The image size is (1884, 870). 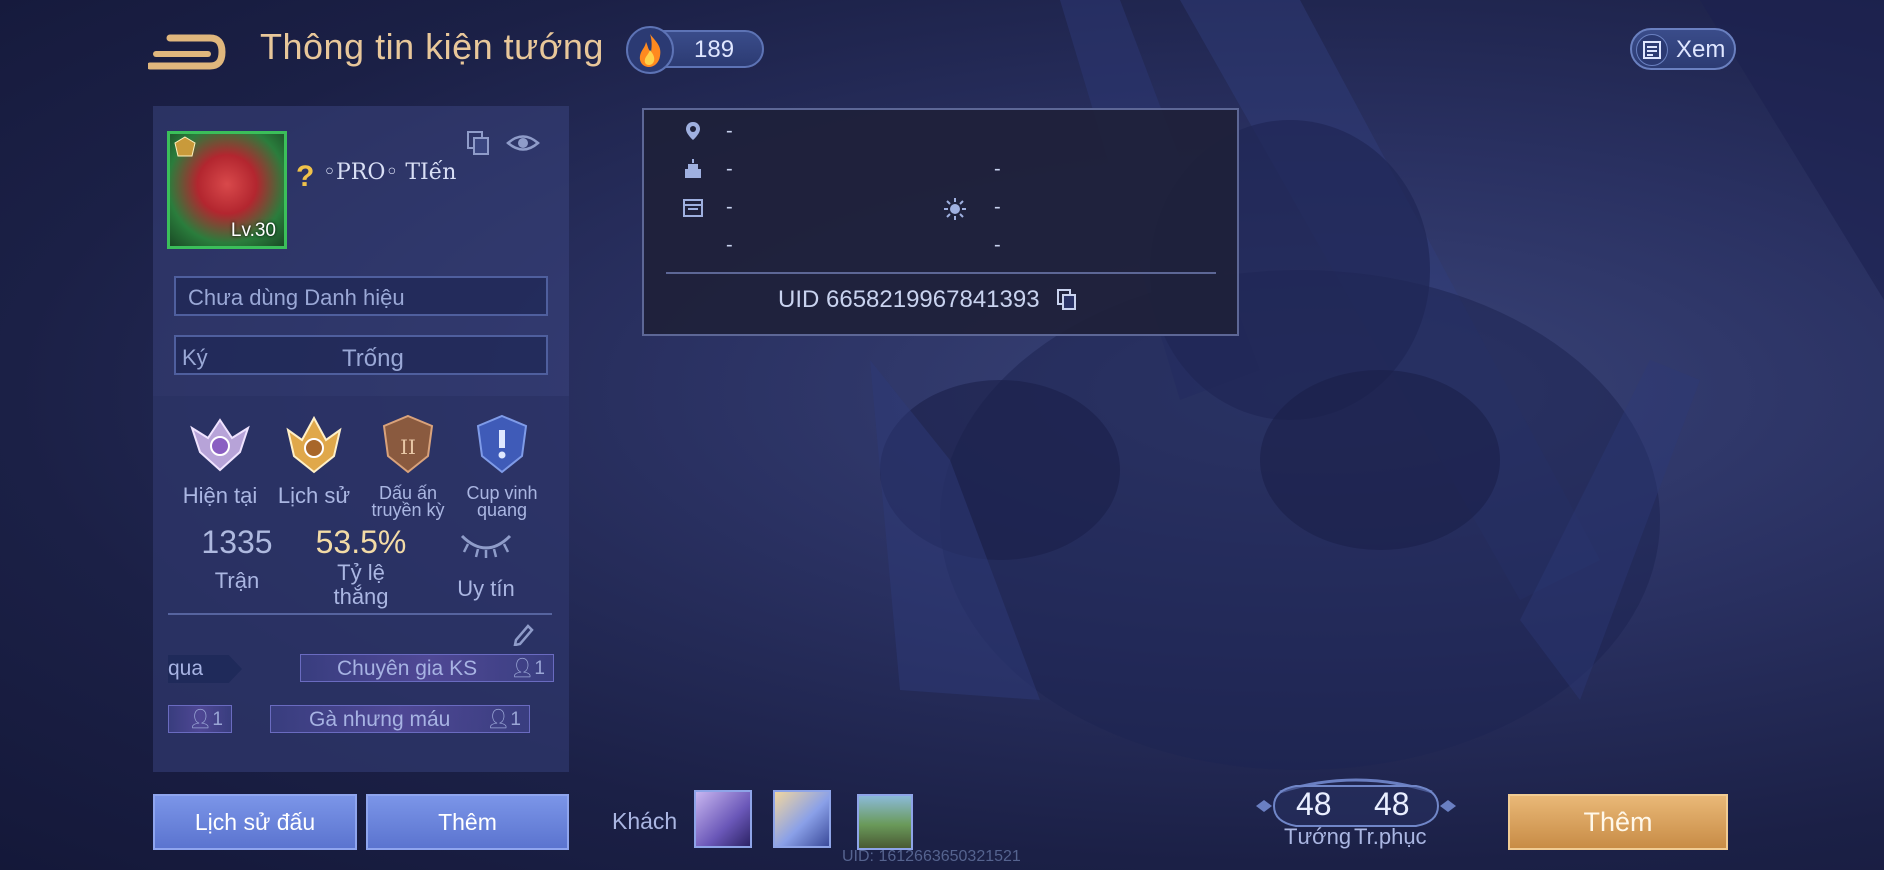 I want to click on signature-label: Ký, so click(x=195, y=357).